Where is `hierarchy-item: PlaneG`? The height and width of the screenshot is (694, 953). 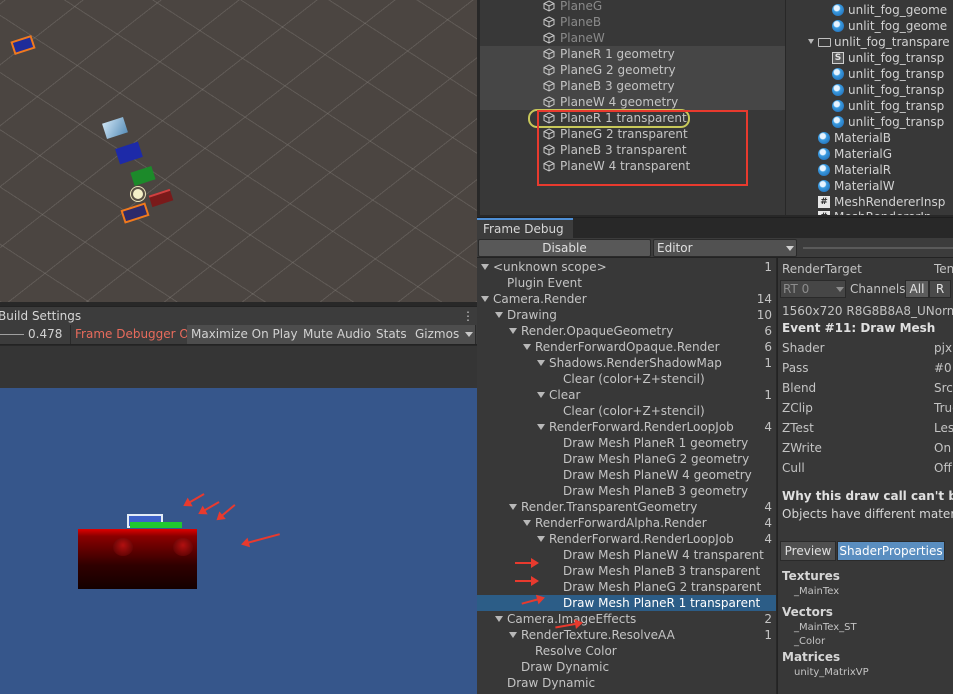
hierarchy-item: PlaneG is located at coordinates (632, 7).